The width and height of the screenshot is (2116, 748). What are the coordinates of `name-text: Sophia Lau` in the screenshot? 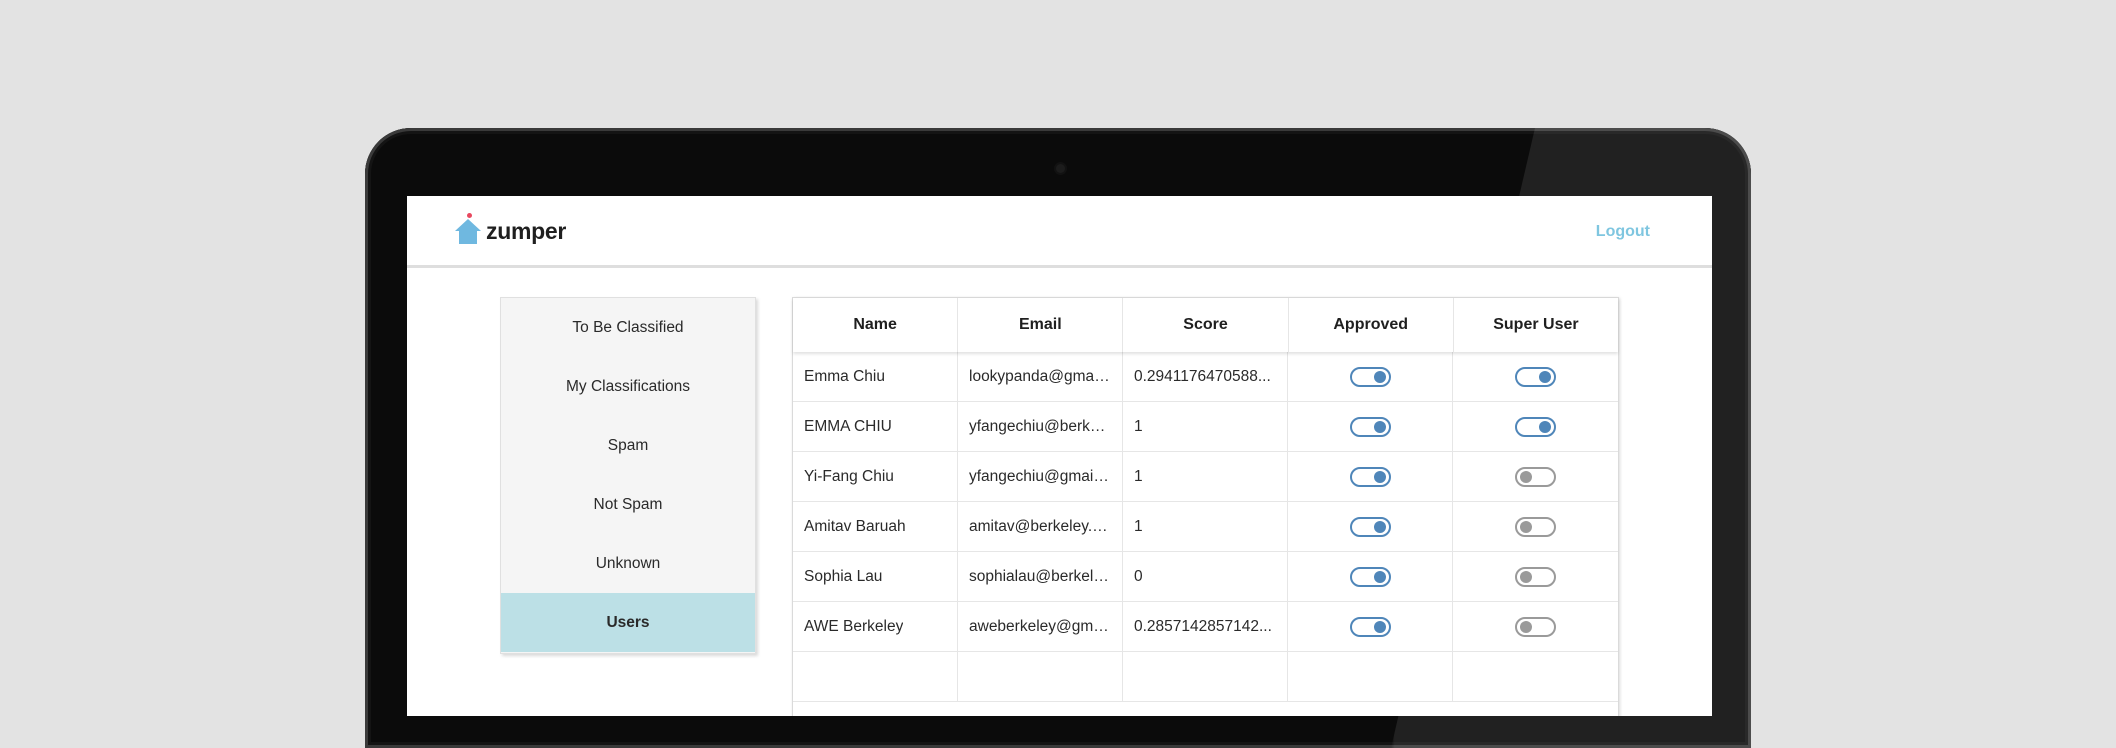 It's located at (843, 576).